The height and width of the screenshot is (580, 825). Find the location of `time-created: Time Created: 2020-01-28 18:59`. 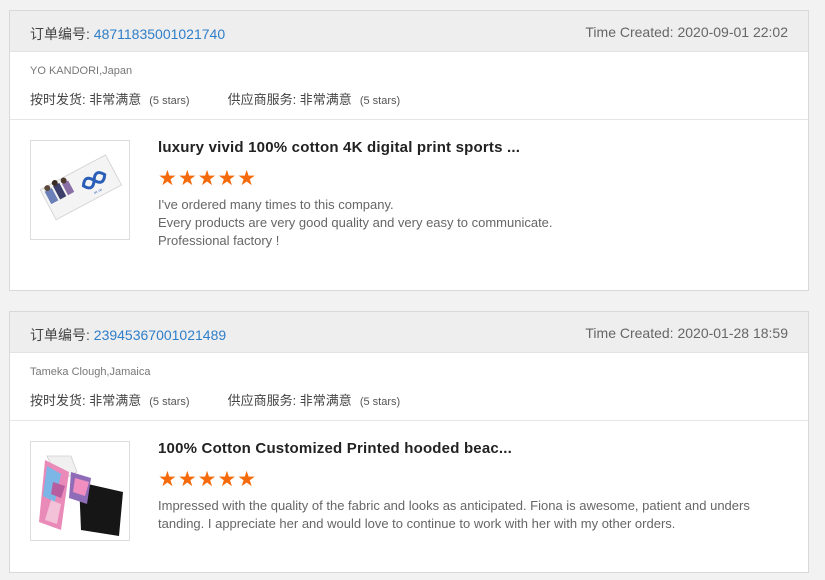

time-created: Time Created: 2020-01-28 18:59 is located at coordinates (686, 333).